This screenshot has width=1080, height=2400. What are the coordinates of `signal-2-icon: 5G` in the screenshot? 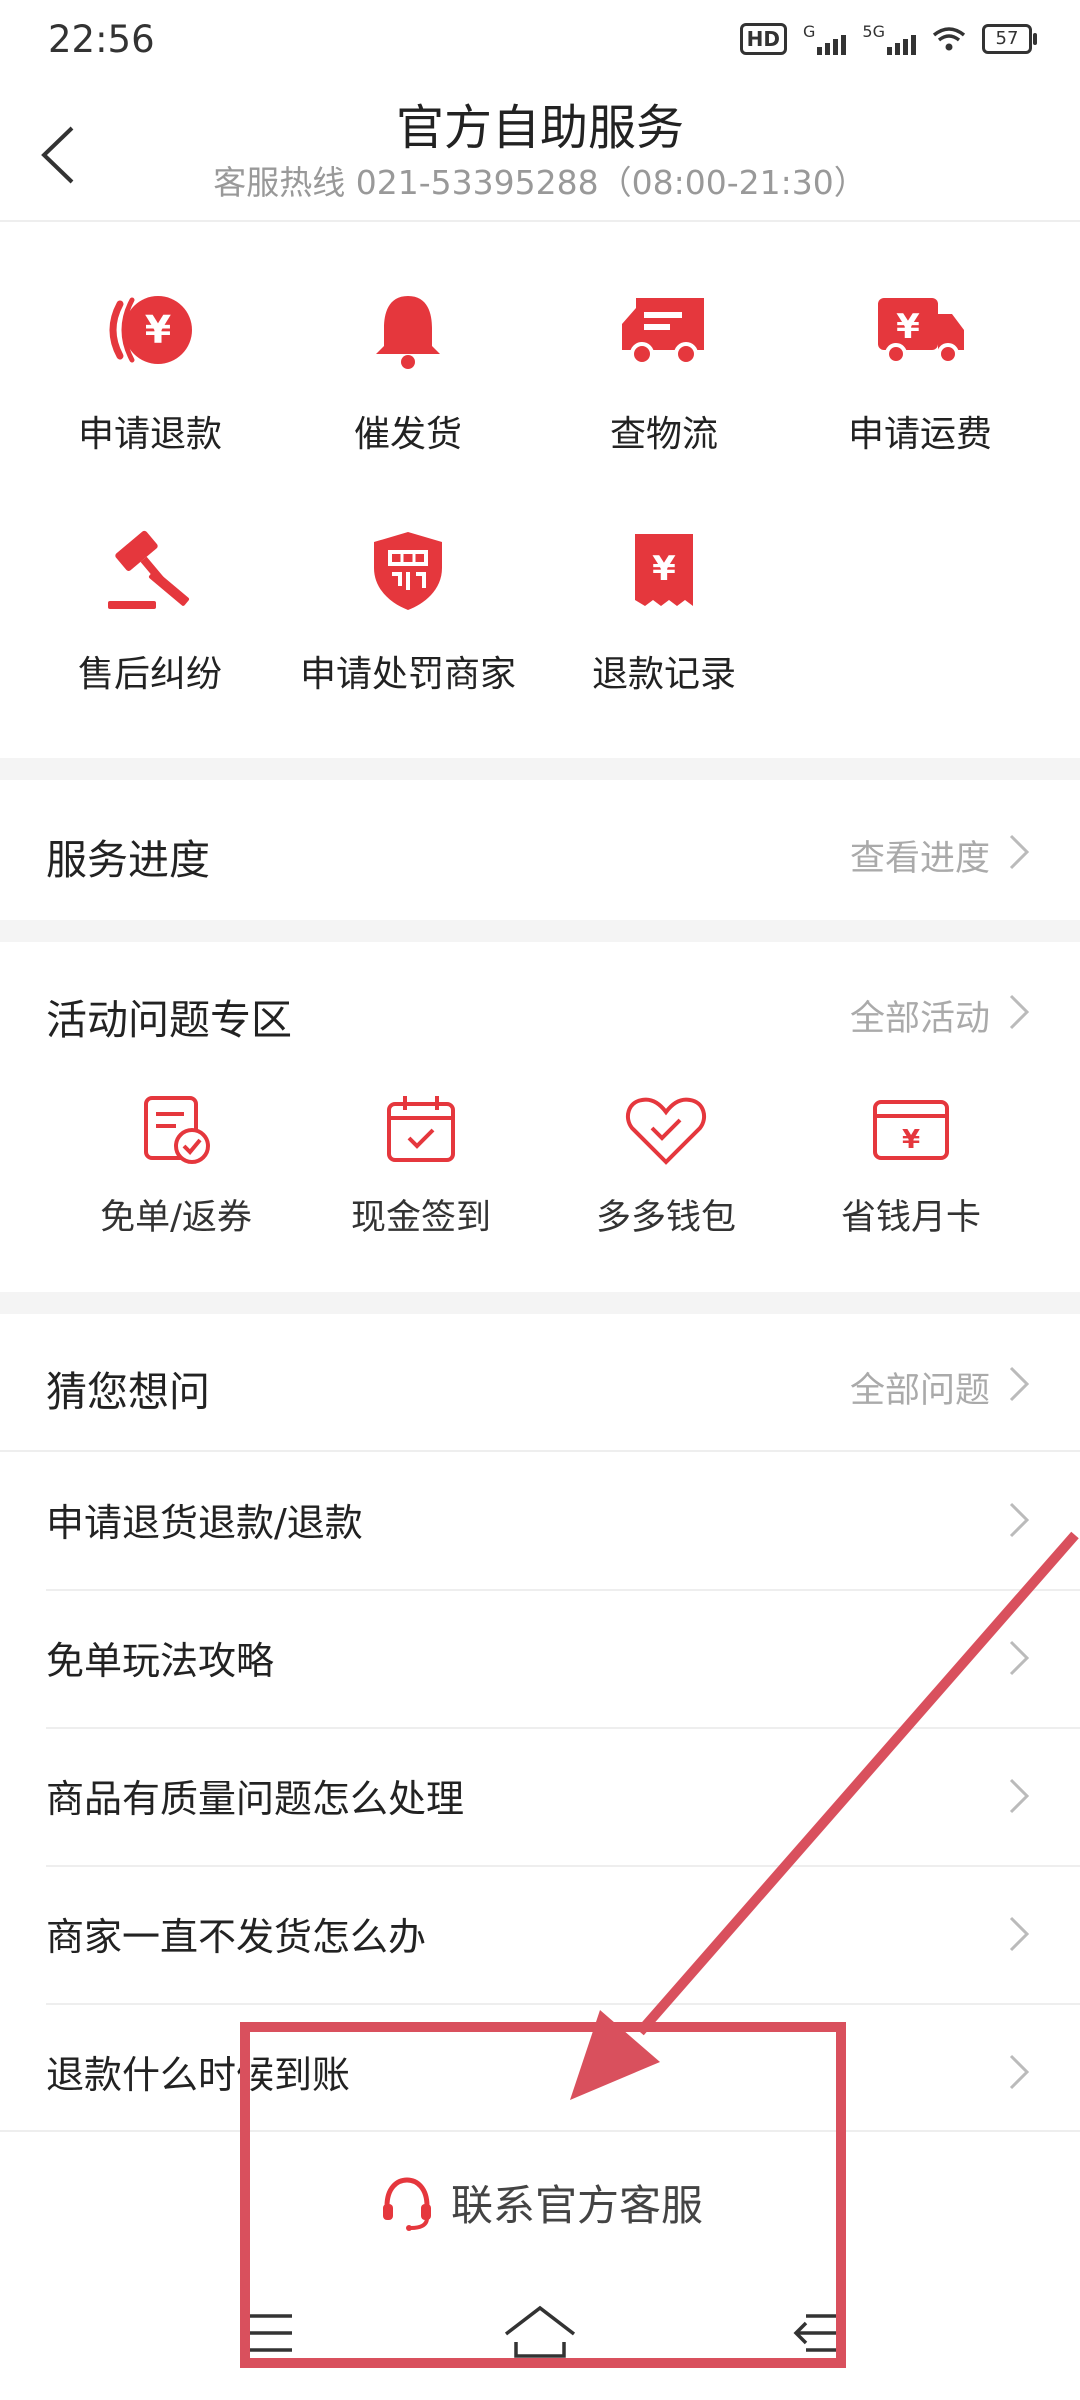 It's located at (889, 38).